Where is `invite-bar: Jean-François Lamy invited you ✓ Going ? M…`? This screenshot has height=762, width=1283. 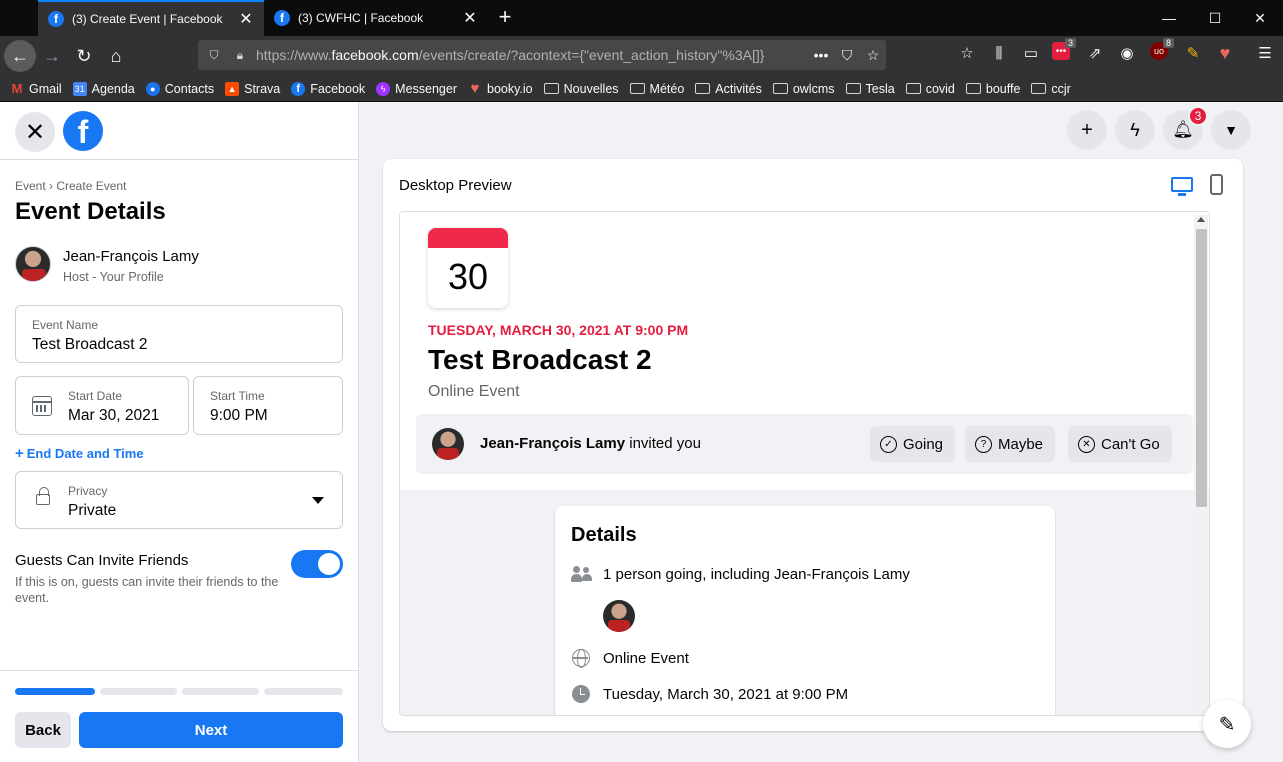 invite-bar: Jean-François Lamy invited you ✓ Going ? M… is located at coordinates (804, 444).